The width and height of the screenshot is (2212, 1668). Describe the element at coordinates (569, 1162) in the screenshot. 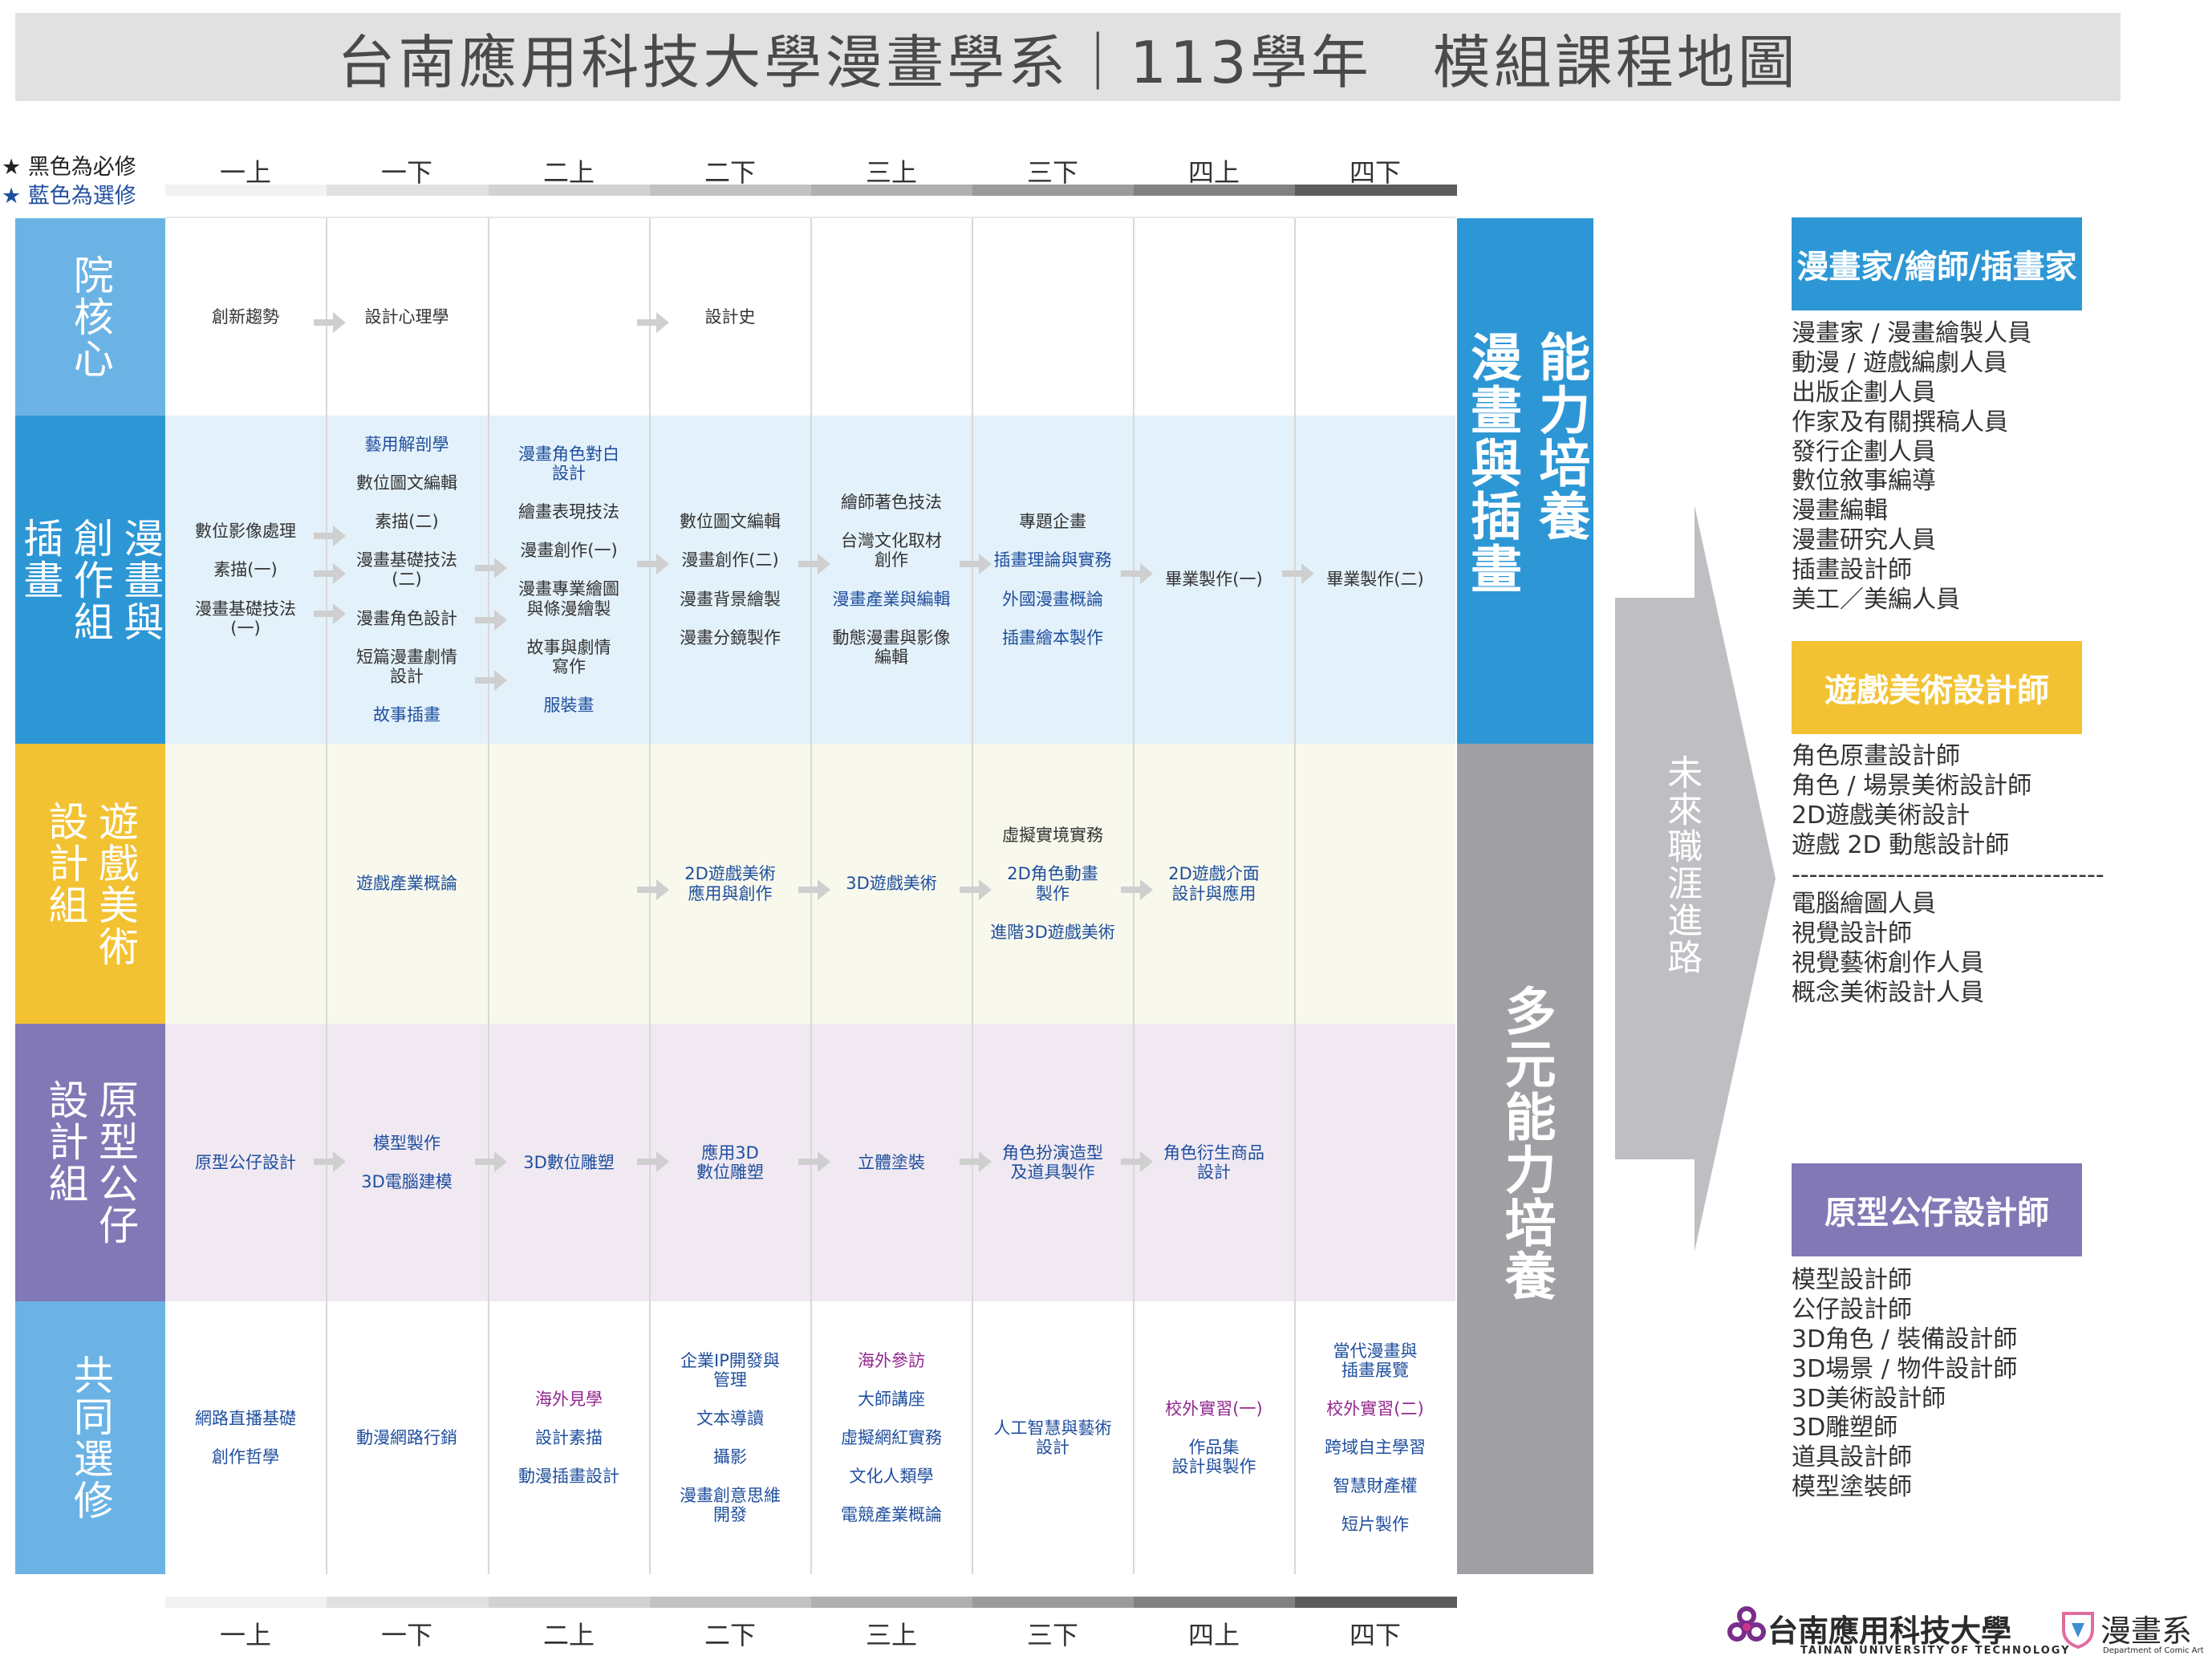

I see `course-cell: 3D數位雕塑` at that location.